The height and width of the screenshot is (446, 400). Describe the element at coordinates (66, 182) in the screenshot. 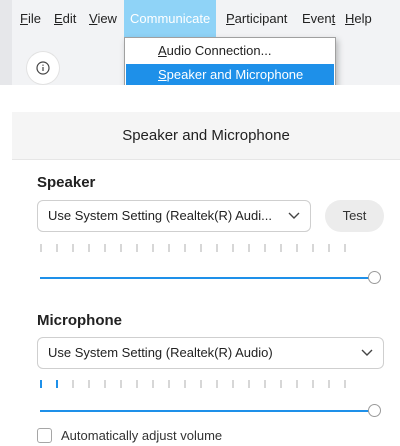

I see `speaker-label: Speaker` at that location.